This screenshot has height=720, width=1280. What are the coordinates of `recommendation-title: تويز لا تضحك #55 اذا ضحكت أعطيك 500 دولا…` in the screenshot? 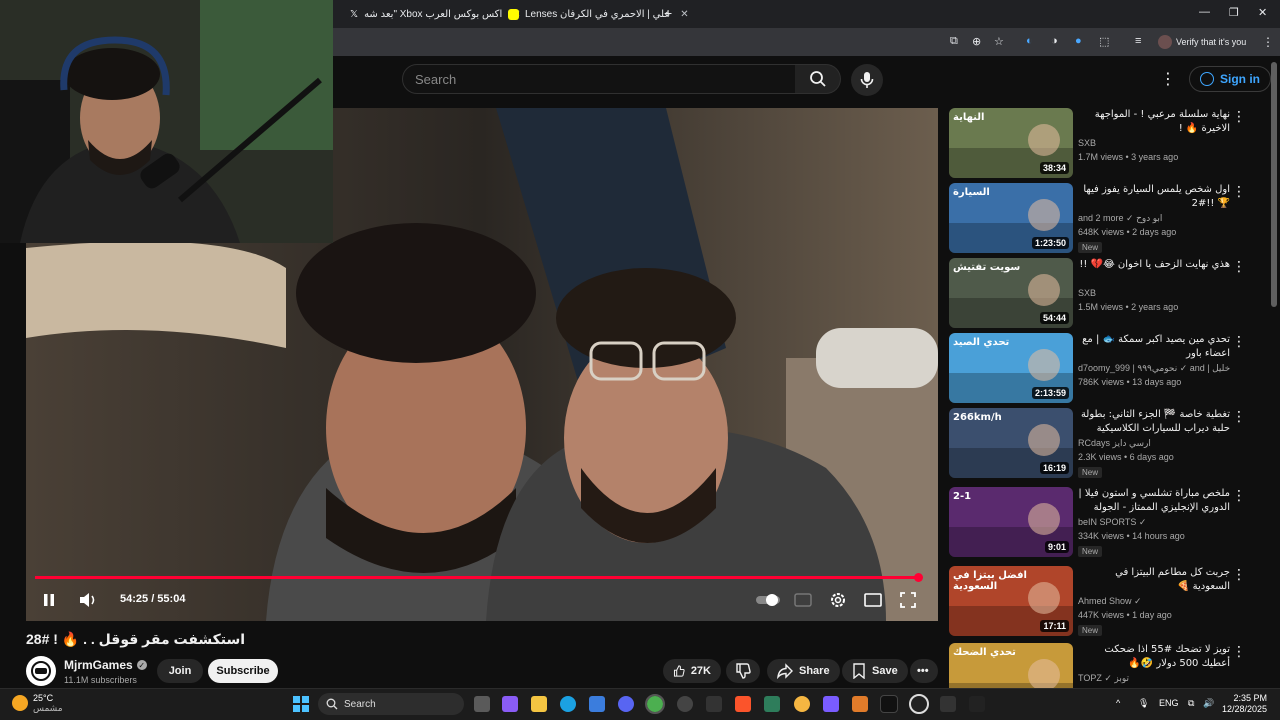 It's located at (1154, 657).